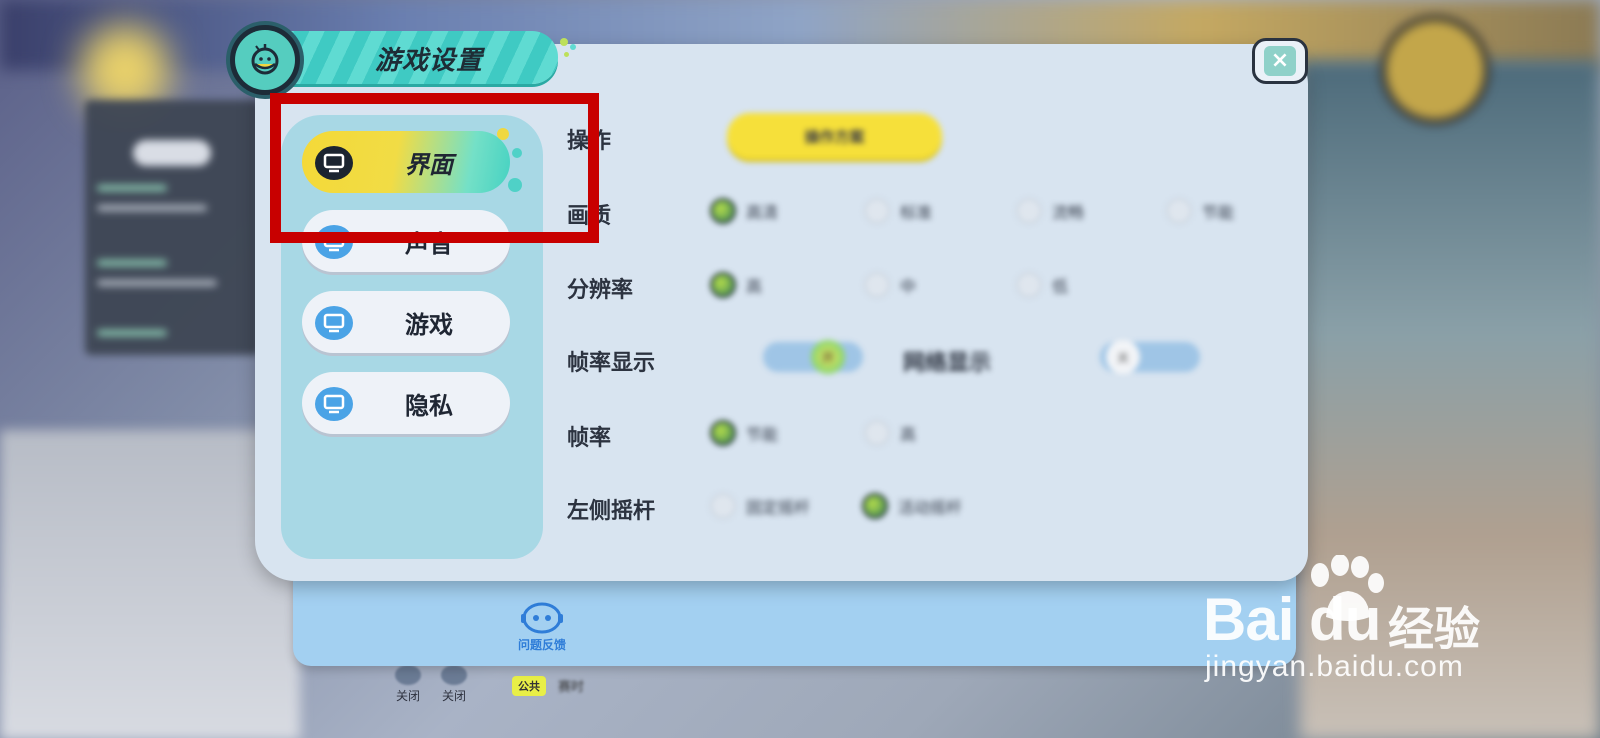 Image resolution: width=1600 pixels, height=738 pixels. I want to click on tab-game: 游戏, so click(406, 322).